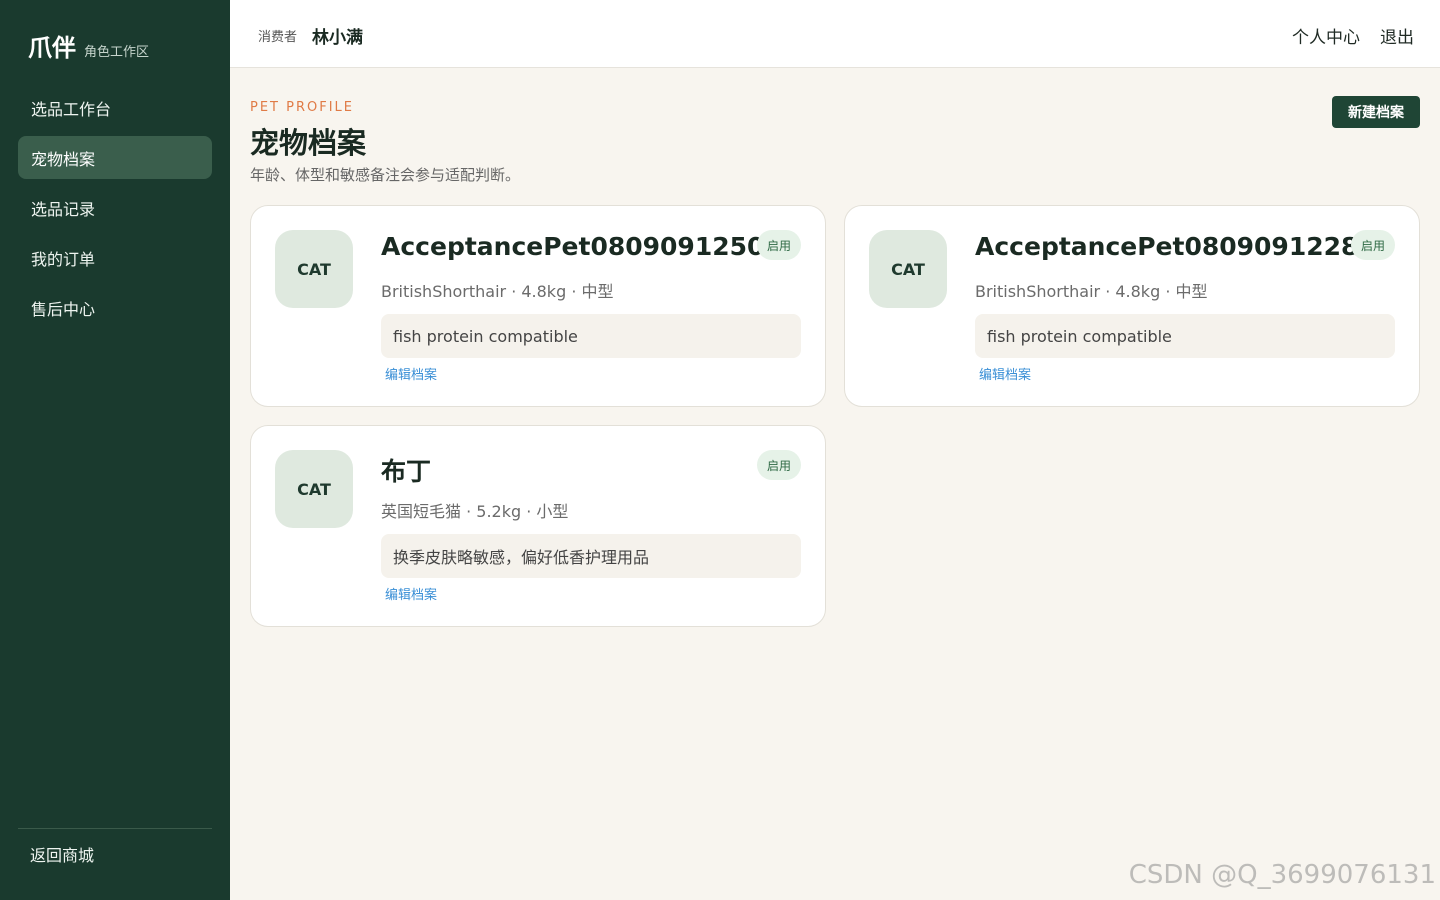 Image resolution: width=1440 pixels, height=900 pixels. Describe the element at coordinates (573, 246) in the screenshot. I see `pet-name: AcceptancePet0809091250` at that location.